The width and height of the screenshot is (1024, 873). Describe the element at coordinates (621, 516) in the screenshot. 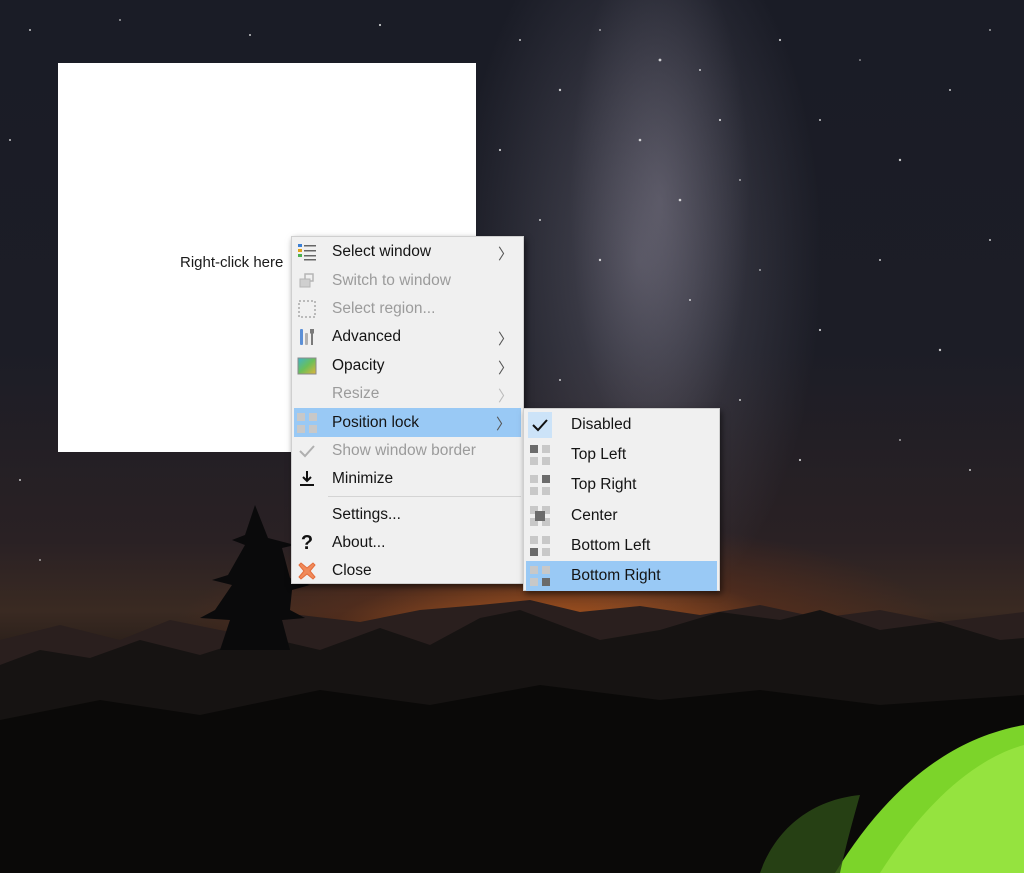

I see `submenu-item-center: Center` at that location.